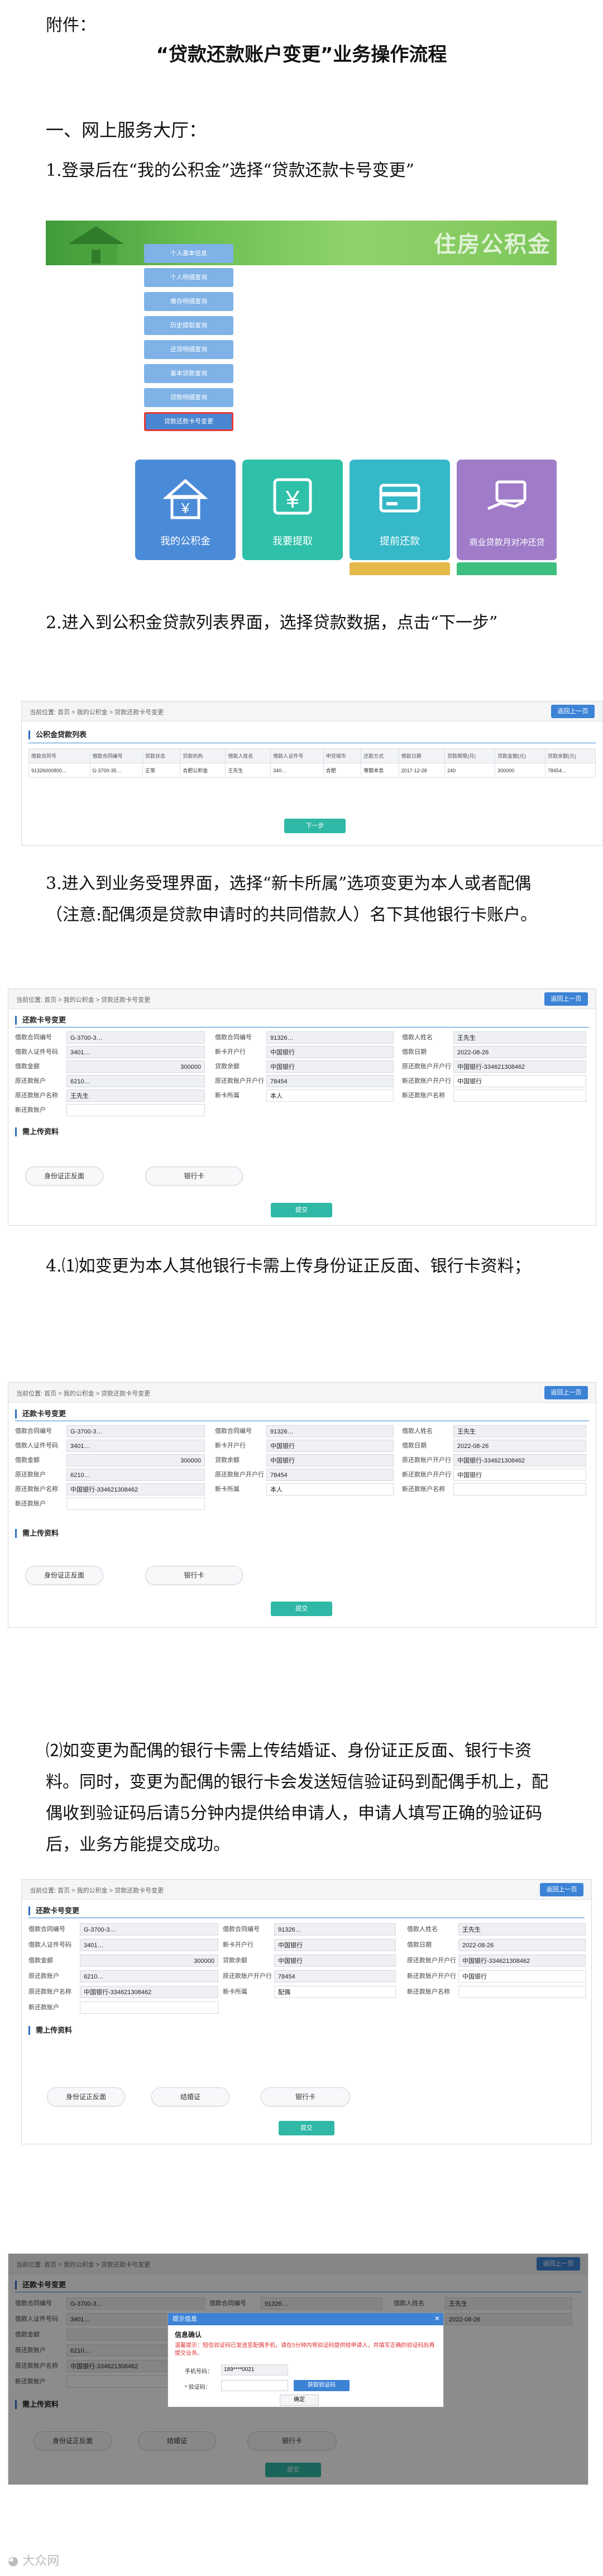  I want to click on send-code-button: 获取验证码, so click(322, 2385).